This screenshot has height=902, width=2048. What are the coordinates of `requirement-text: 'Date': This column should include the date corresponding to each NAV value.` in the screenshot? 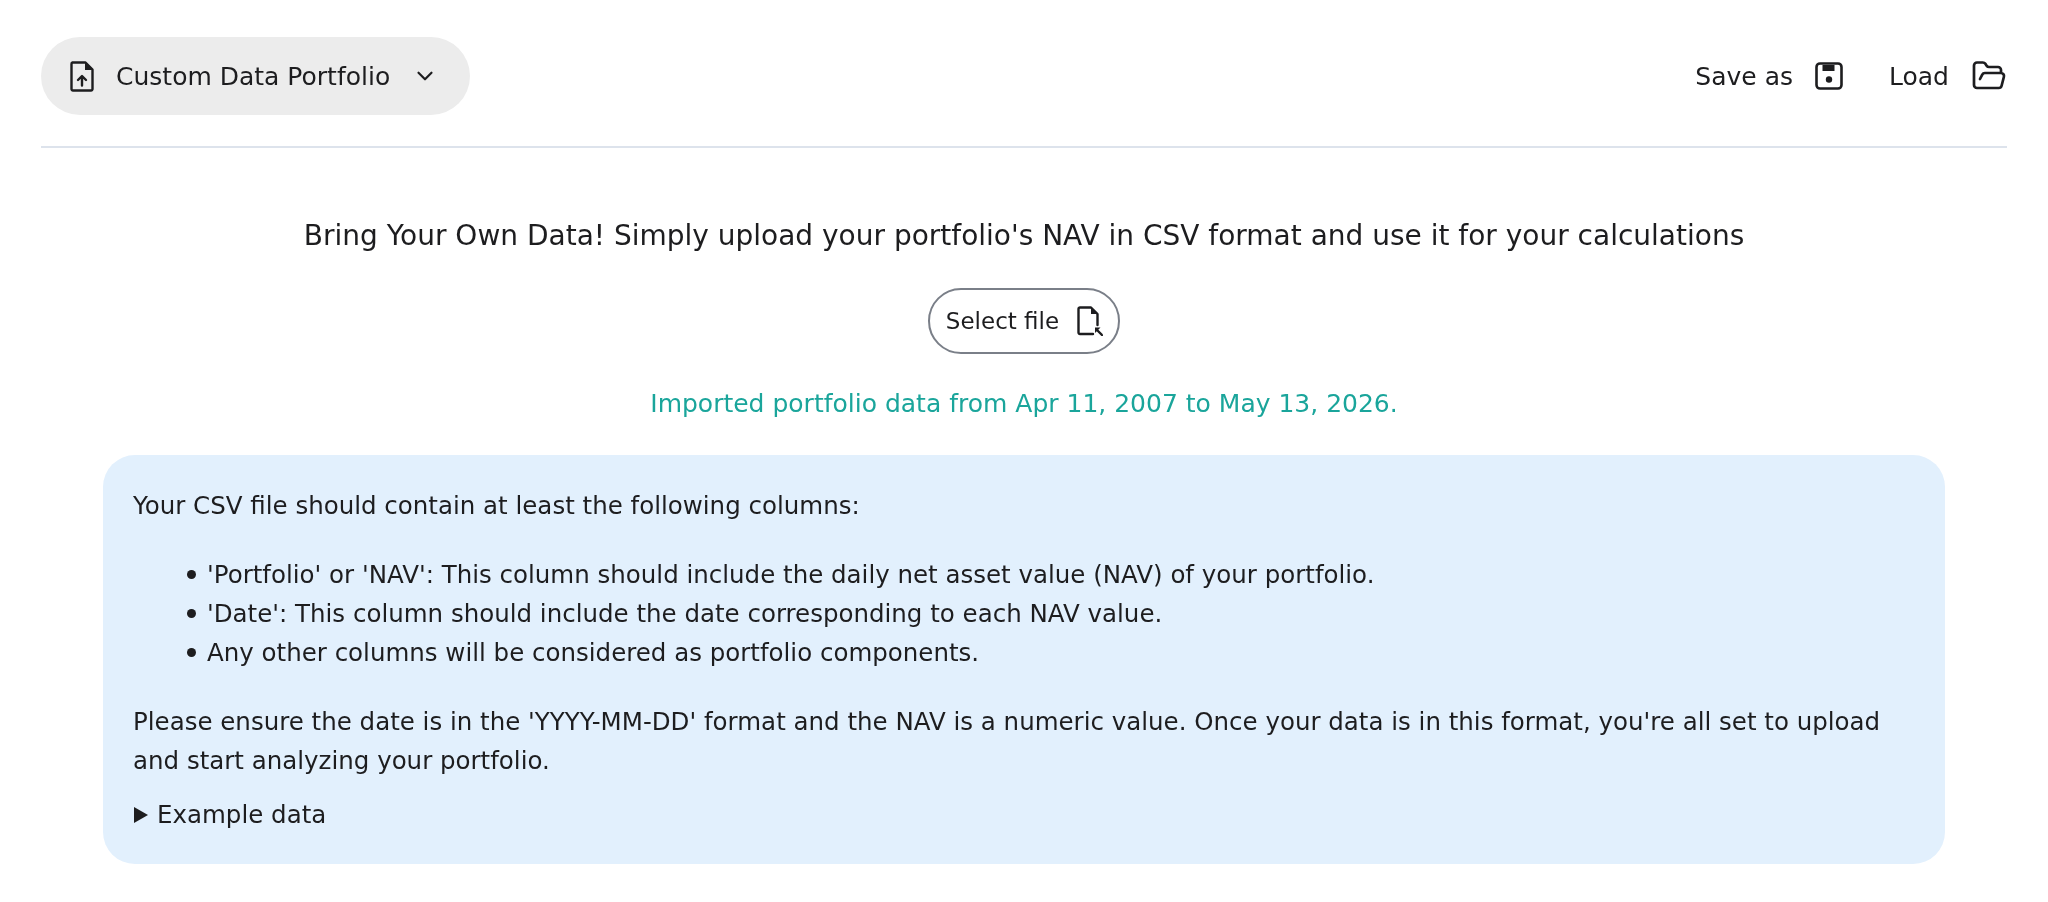 It's located at (685, 614).